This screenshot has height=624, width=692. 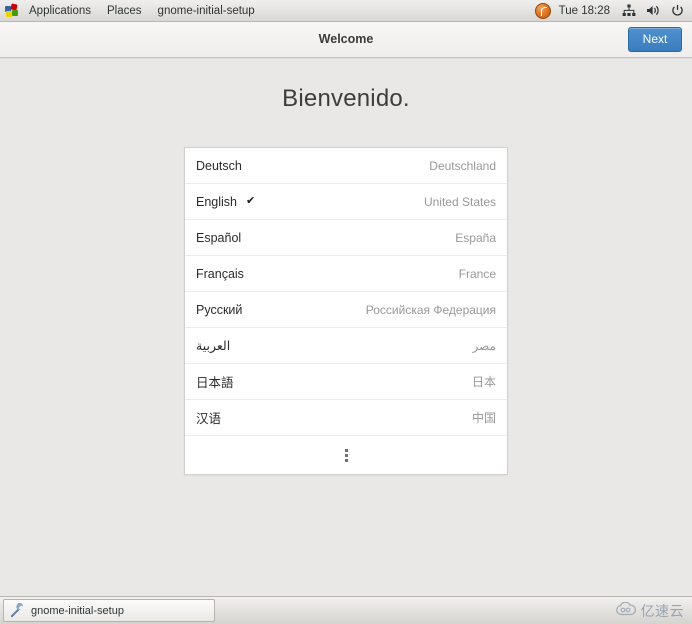 What do you see at coordinates (60, 11) in the screenshot?
I see `panel-menu-applications: Applications` at bounding box center [60, 11].